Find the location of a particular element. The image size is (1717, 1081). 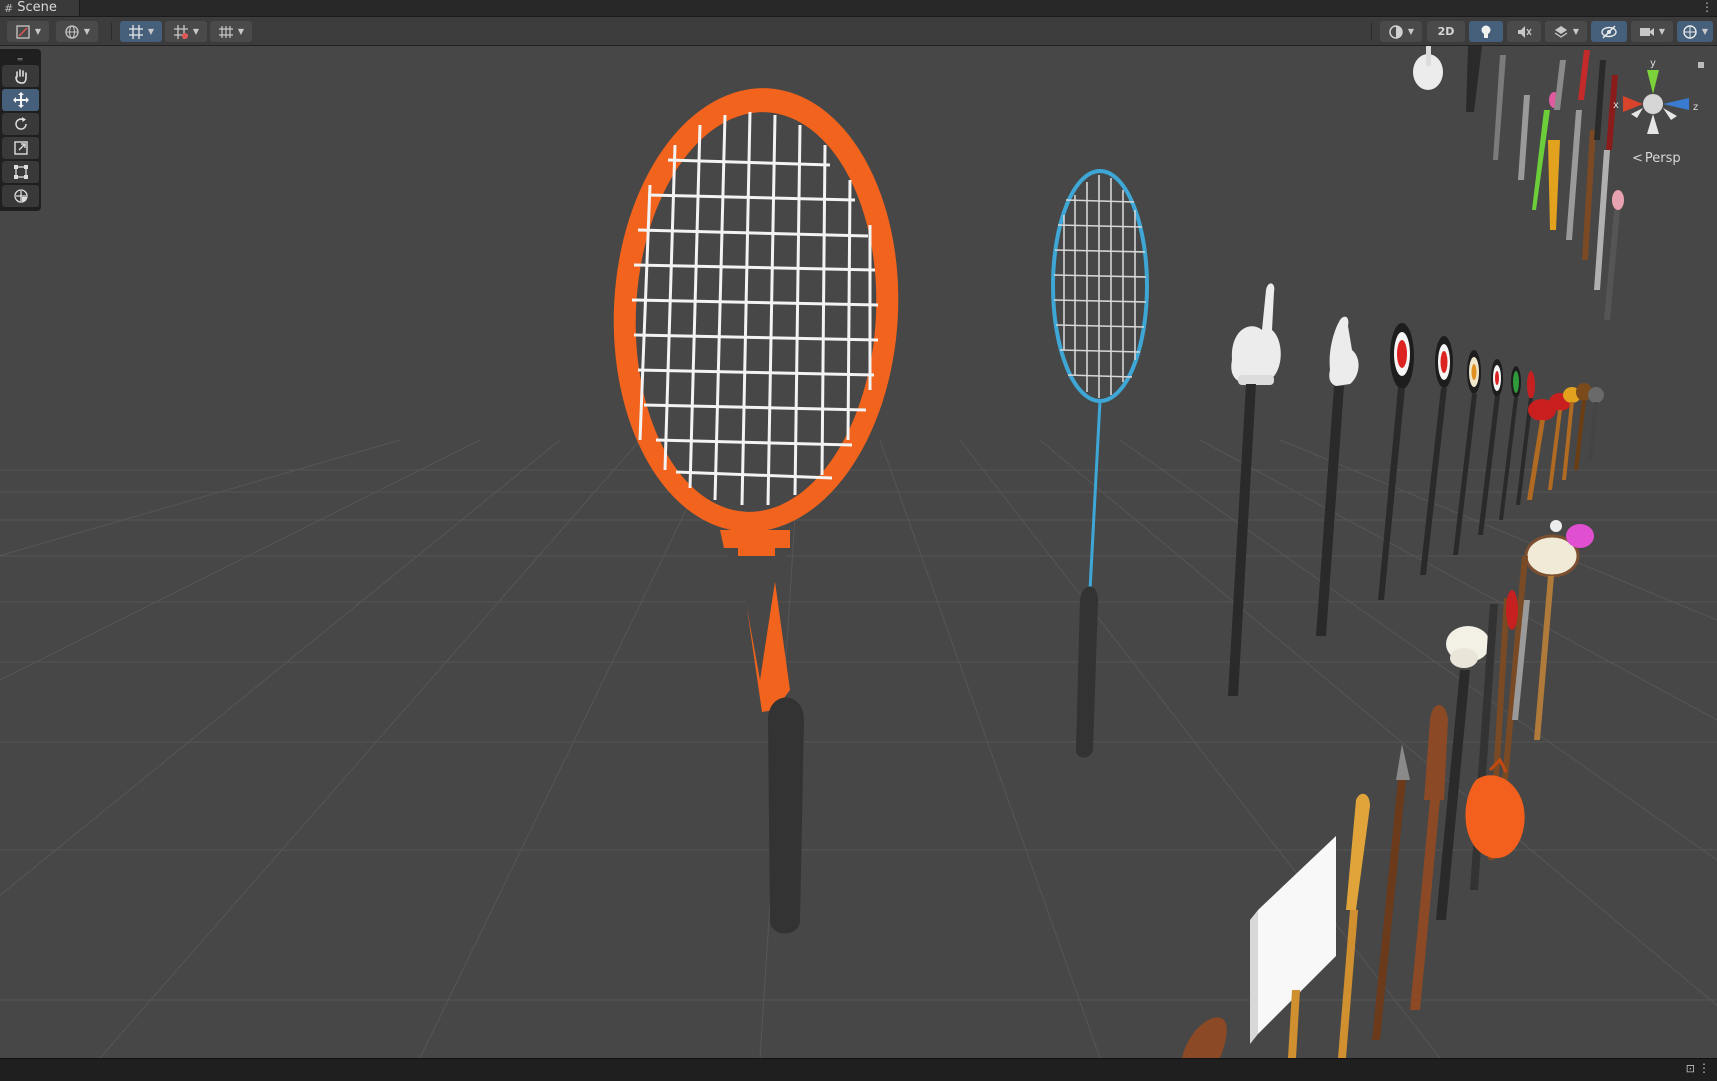

oar is located at coordinates (1354, 925).